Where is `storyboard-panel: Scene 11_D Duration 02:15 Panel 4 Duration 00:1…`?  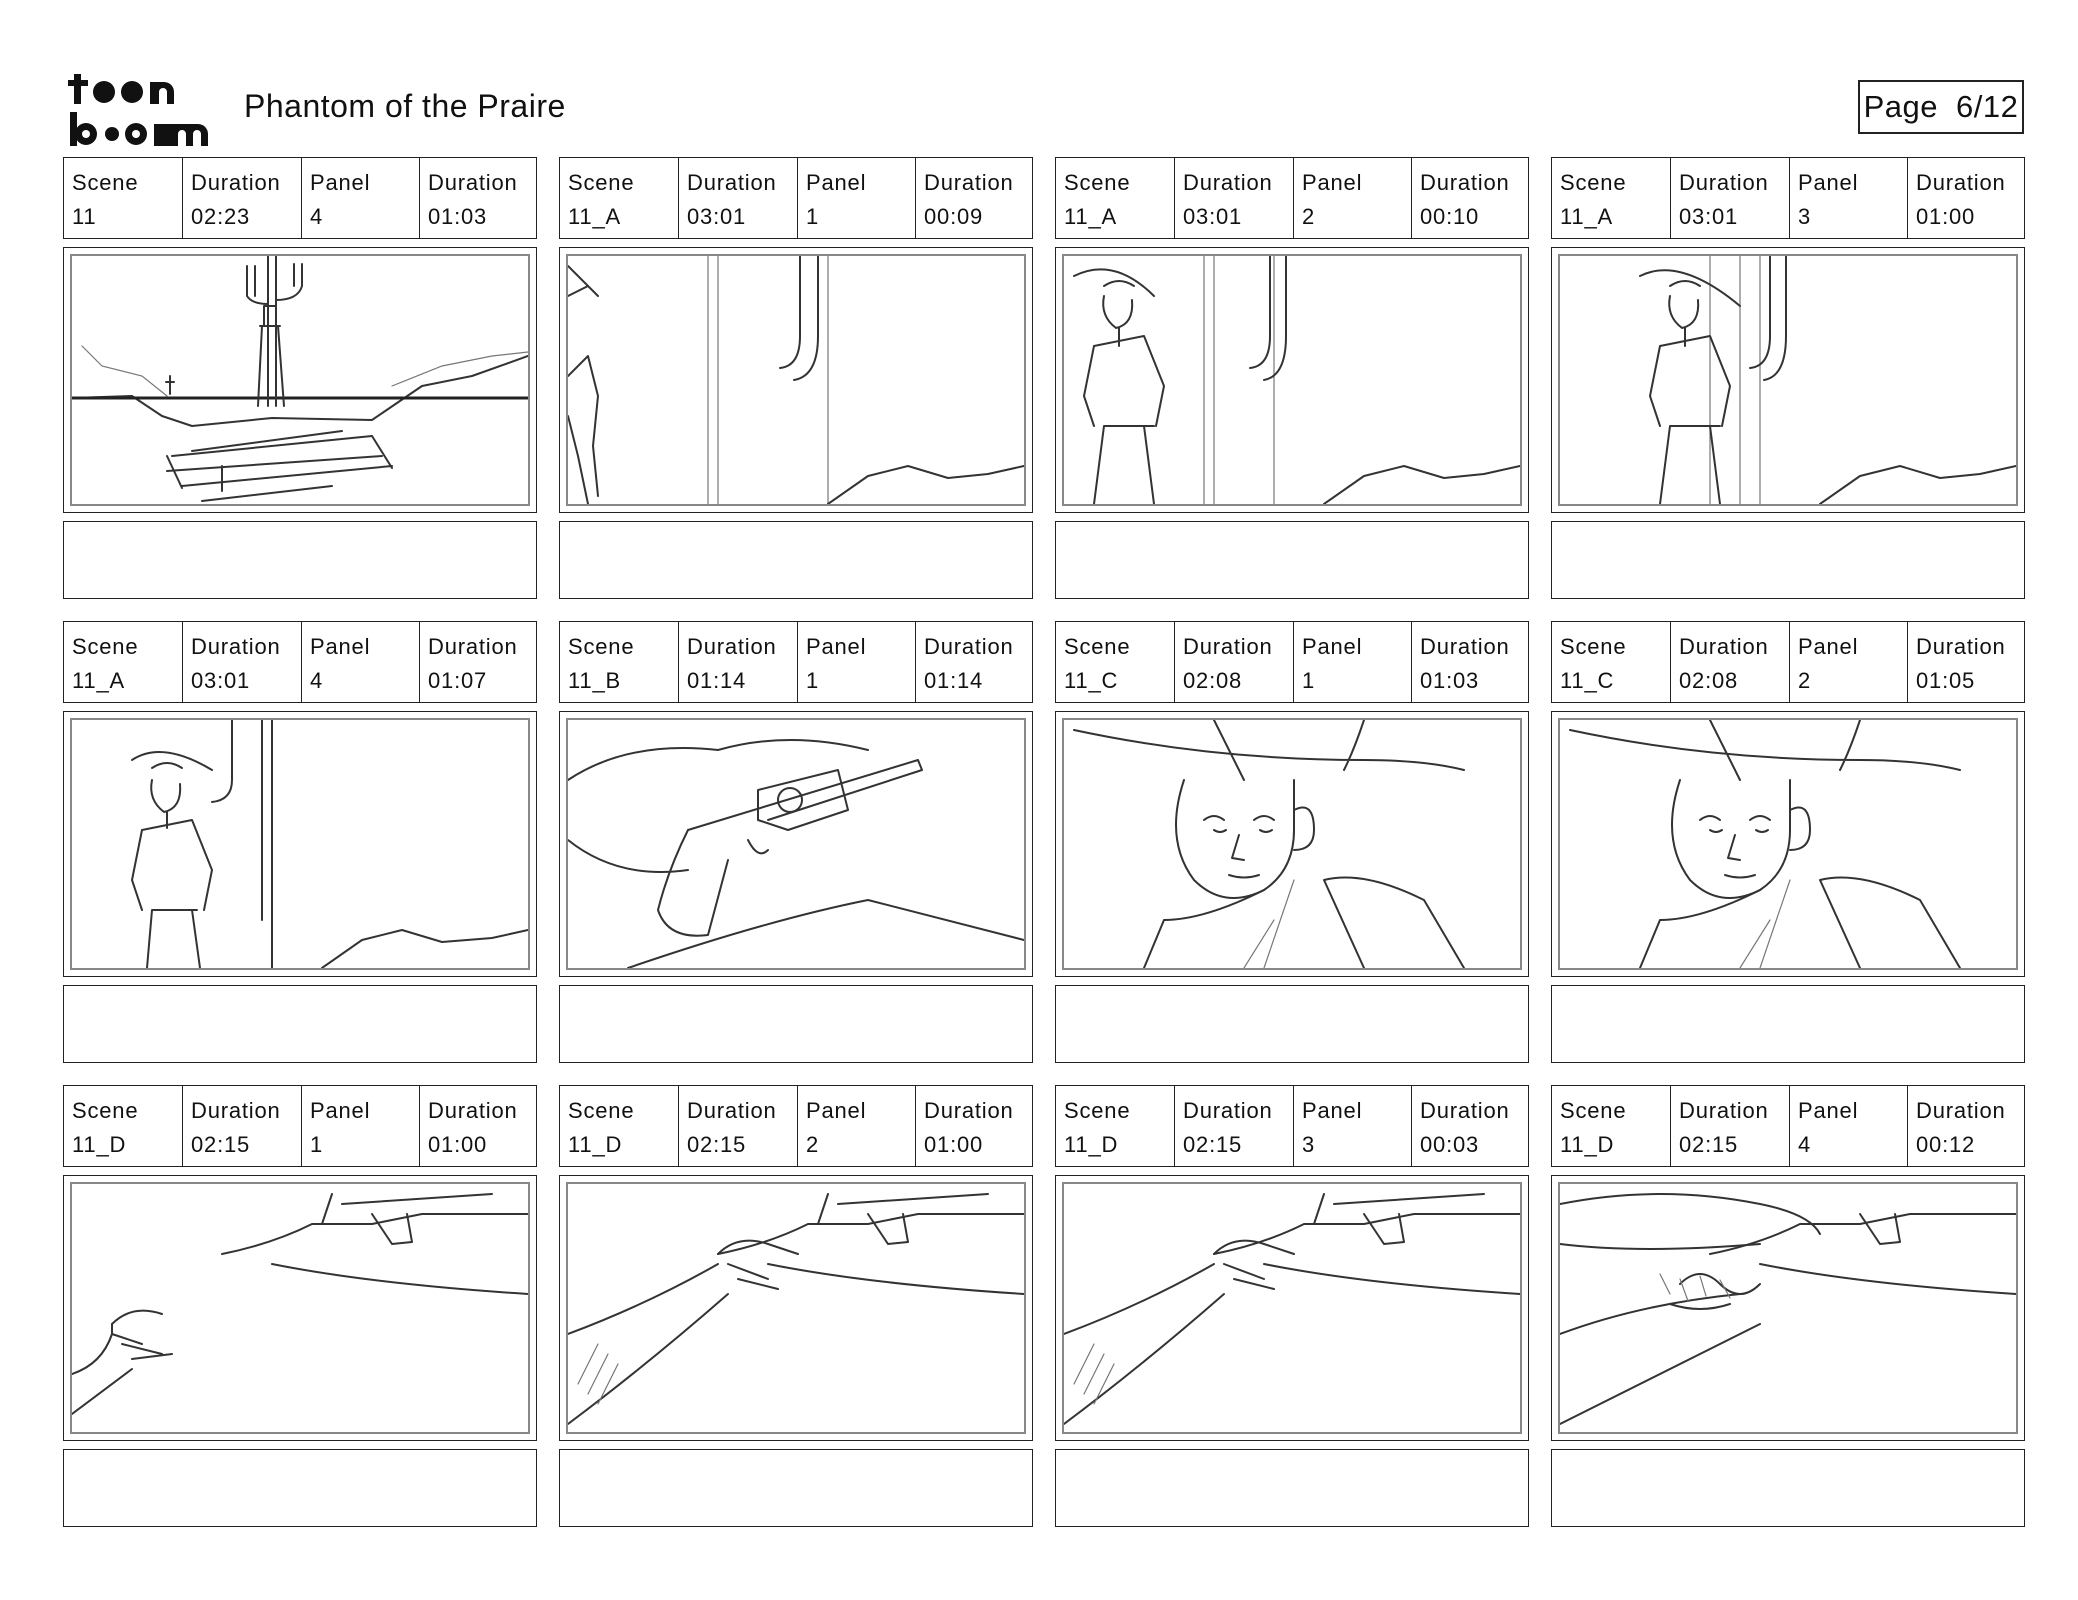
storyboard-panel: Scene 11_D Duration 02:15 Panel 4 Duration 00:1… is located at coordinates (1788, 1306).